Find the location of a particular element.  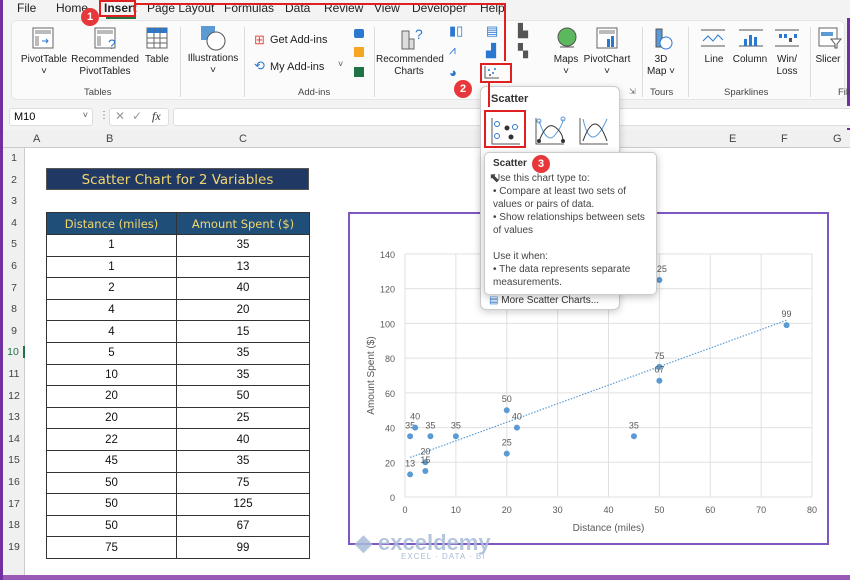

distance-cell: 2 is located at coordinates (111, 288).